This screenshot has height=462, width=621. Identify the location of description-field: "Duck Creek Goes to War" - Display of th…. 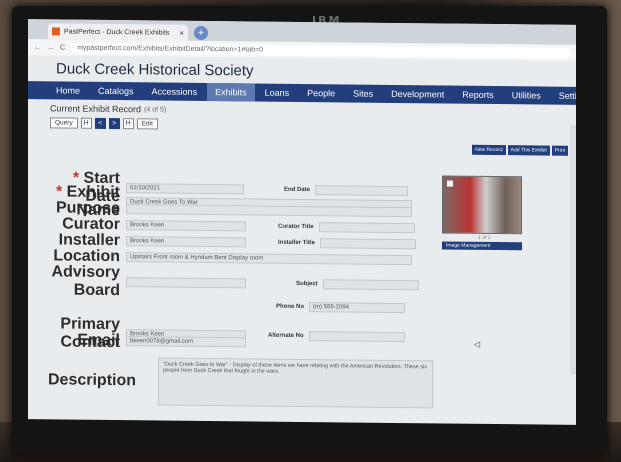
(295, 383).